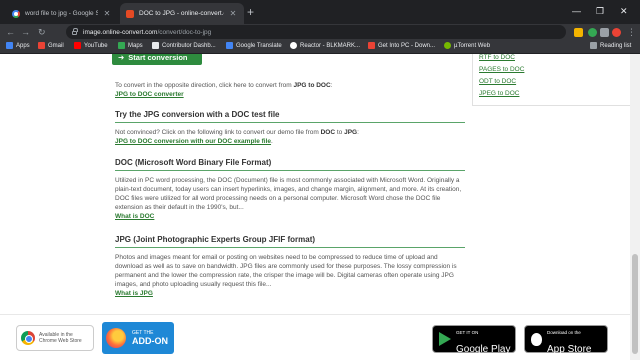 The image size is (640, 360). I want to click on google-play-badge: GET IT ON Google Play, so click(474, 340).